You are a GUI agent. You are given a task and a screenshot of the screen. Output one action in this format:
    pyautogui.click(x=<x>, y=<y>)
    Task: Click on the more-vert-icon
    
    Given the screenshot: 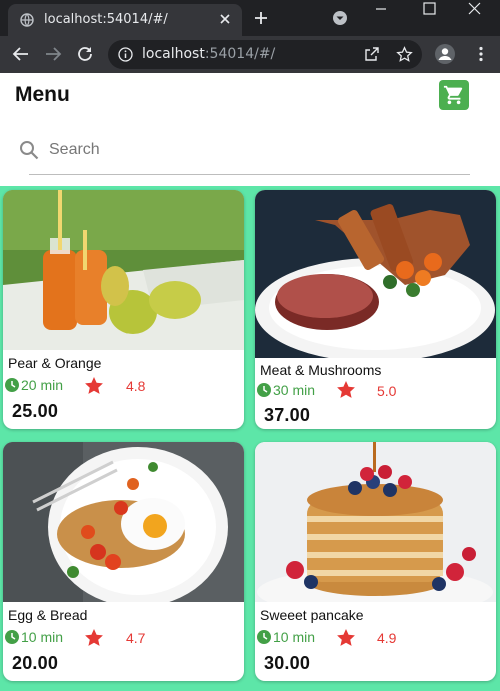 What is the action you would take?
    pyautogui.click(x=481, y=54)
    